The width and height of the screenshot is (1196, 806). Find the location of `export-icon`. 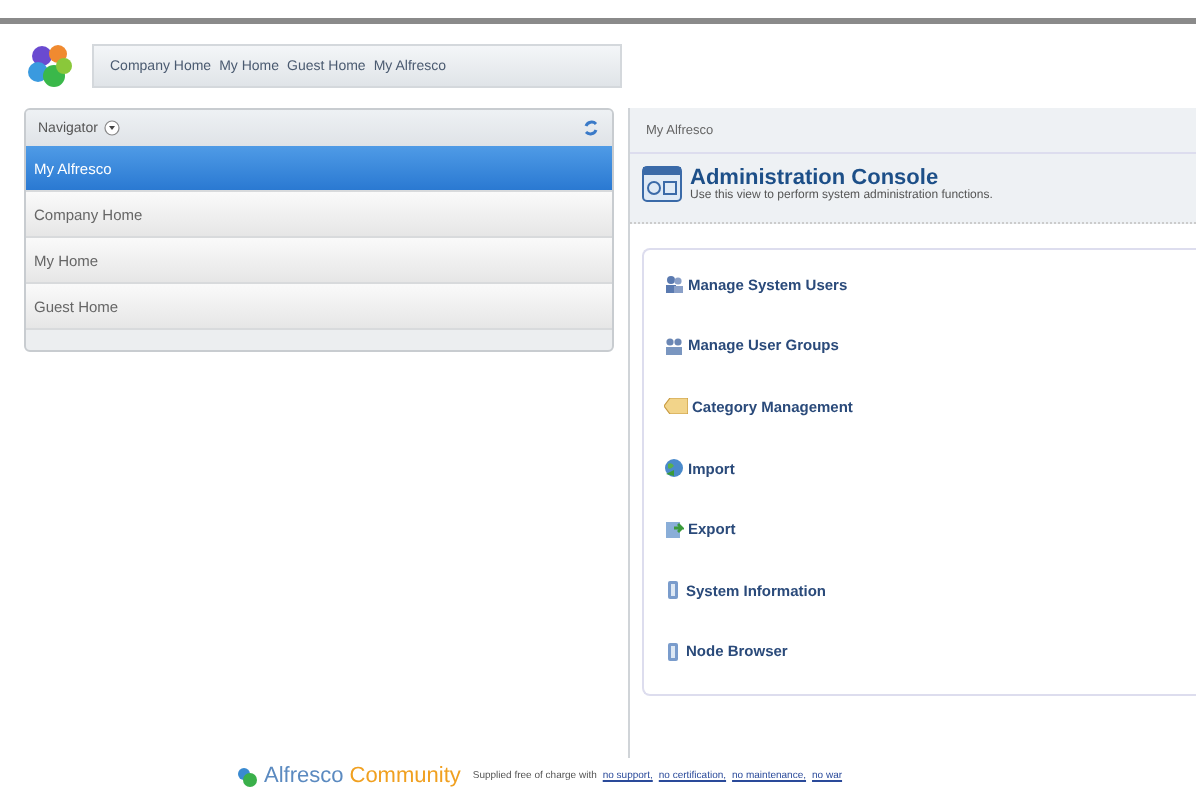

export-icon is located at coordinates (674, 529).